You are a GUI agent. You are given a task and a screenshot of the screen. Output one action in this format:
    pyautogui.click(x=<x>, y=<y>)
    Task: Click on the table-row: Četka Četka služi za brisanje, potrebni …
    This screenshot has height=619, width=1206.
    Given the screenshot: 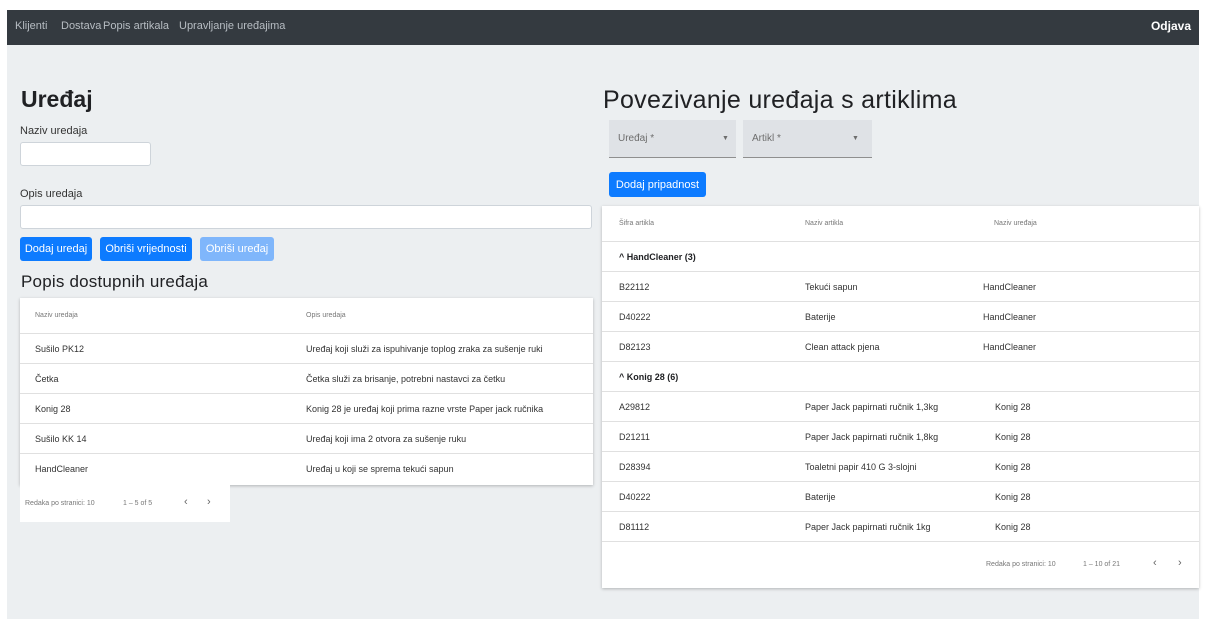 What is the action you would take?
    pyautogui.click(x=306, y=379)
    